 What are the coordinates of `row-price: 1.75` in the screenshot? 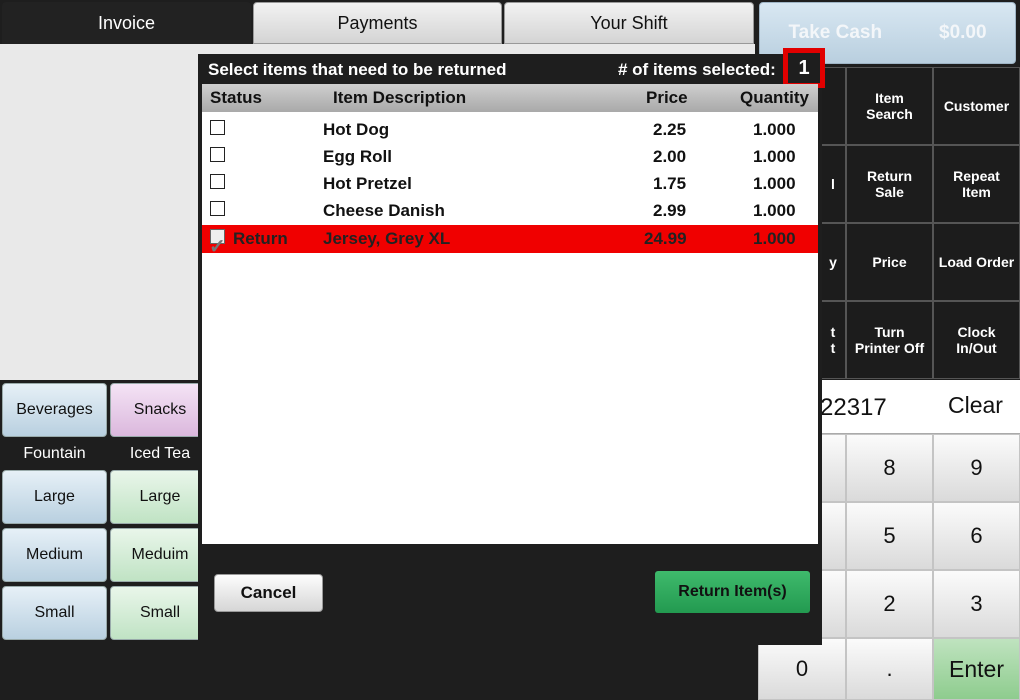 It's located at (670, 183).